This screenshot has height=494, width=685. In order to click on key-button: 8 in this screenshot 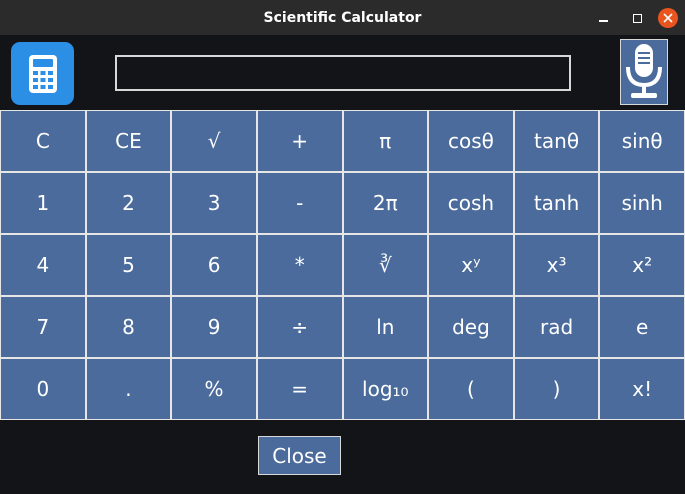, I will do `click(128, 327)`.